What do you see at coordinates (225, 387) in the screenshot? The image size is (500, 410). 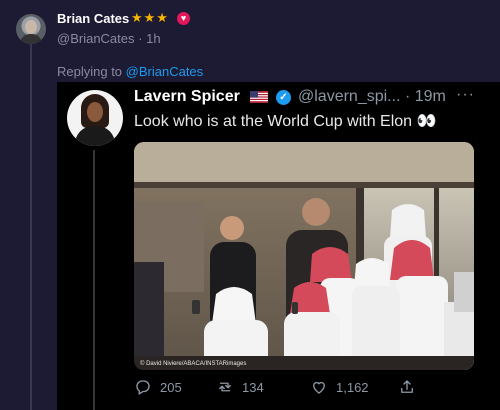 I see `retweet-icon` at bounding box center [225, 387].